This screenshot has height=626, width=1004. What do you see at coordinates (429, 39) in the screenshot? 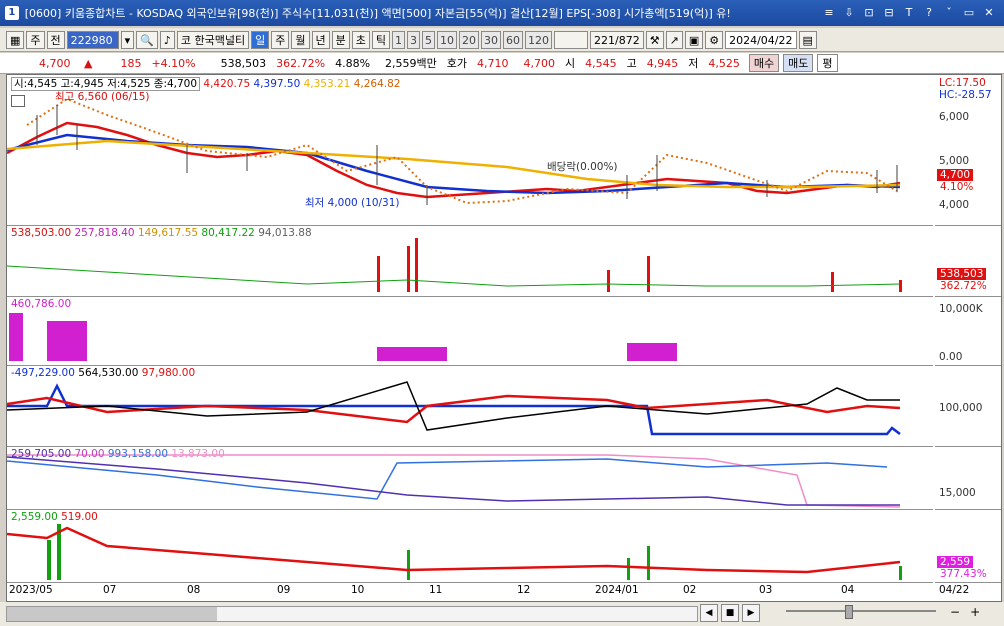
I see `interval-5-button: 5` at bounding box center [429, 39].